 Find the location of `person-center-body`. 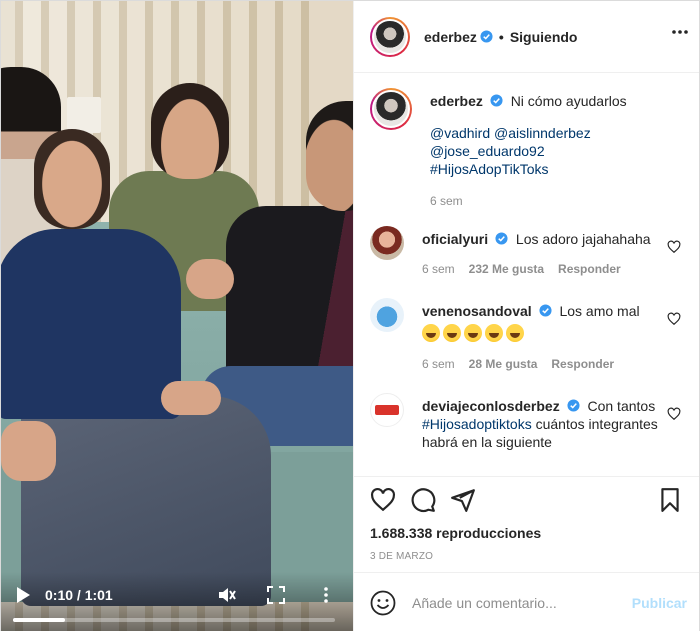

person-center-body is located at coordinates (91, 324).